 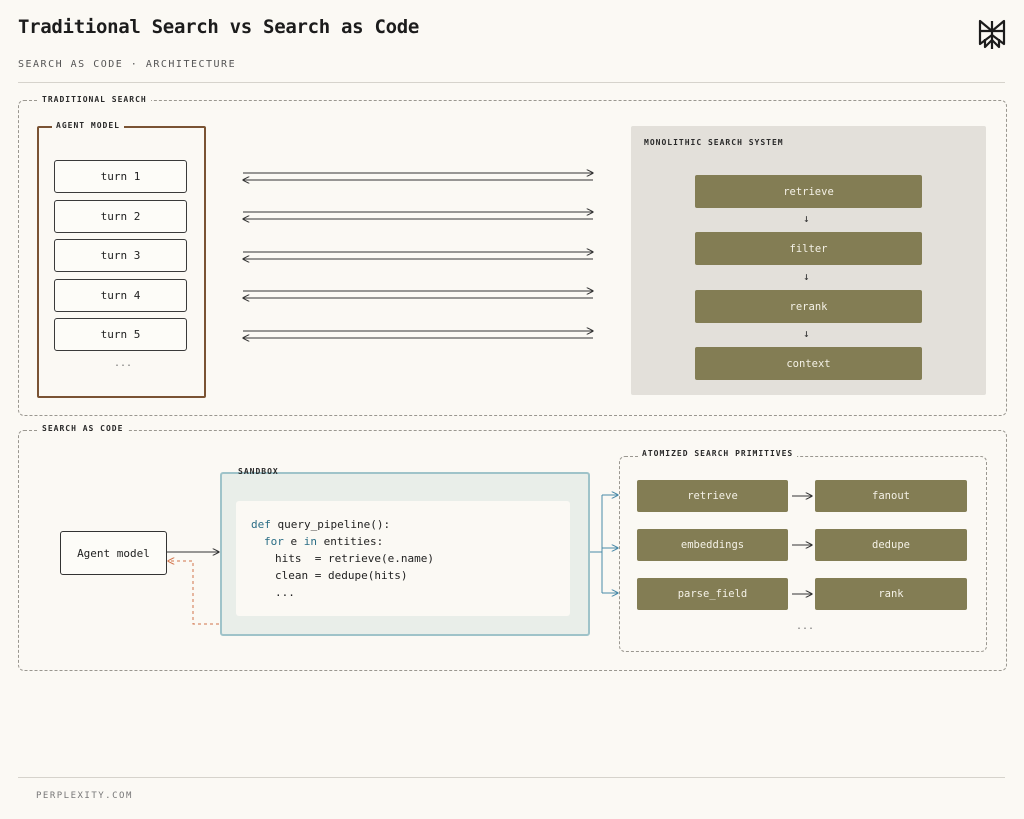 What do you see at coordinates (88, 125) in the screenshot?
I see `agent-model-label: AGENT MODEL` at bounding box center [88, 125].